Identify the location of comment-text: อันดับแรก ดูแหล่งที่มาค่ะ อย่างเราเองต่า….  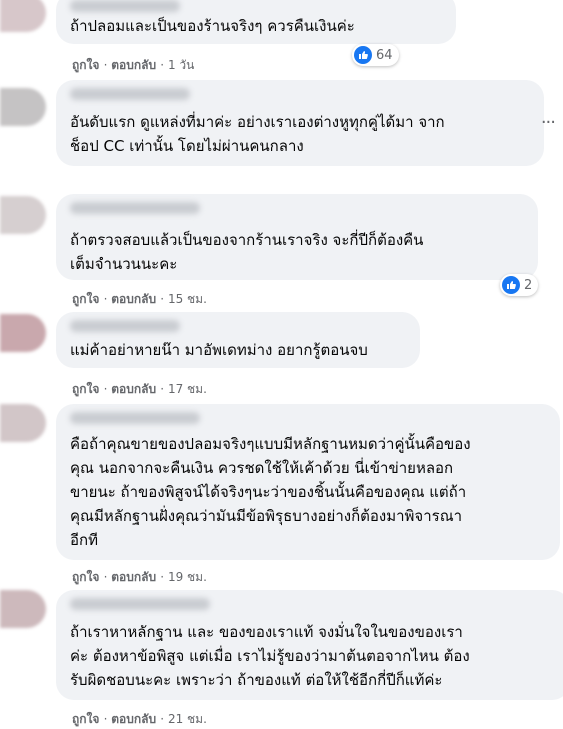
(257, 134).